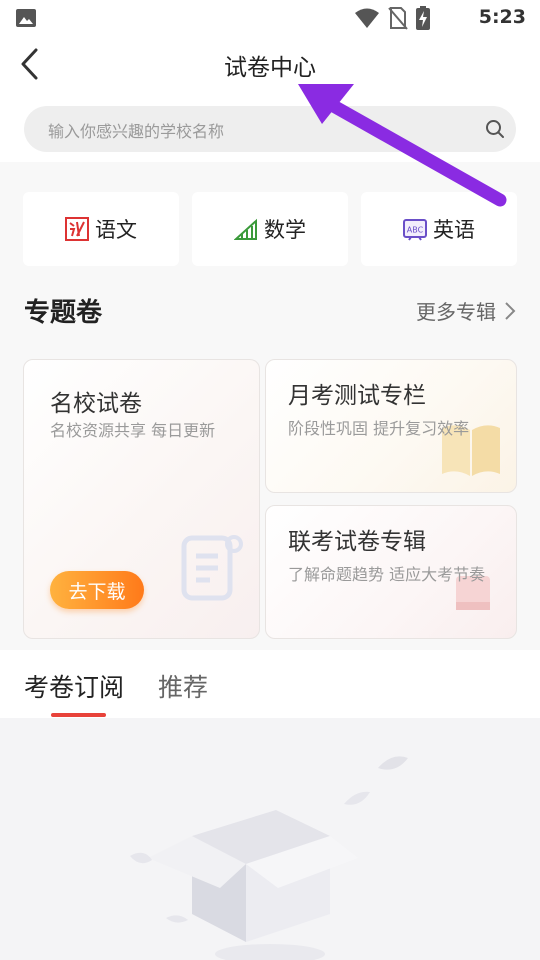 The height and width of the screenshot is (960, 540). I want to click on card-title: 名校试卷, so click(96, 404).